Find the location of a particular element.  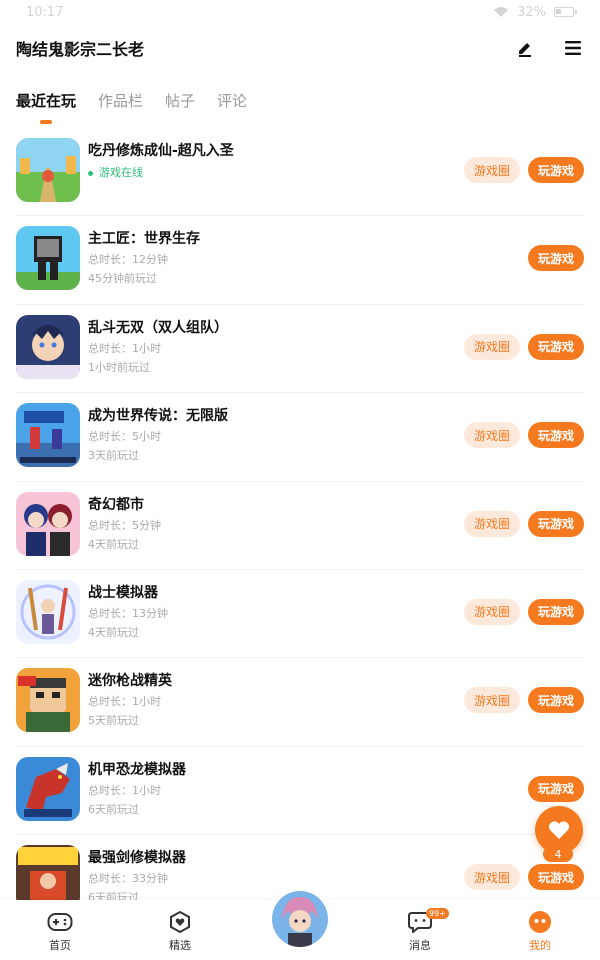

profile-tabs: 最近在玩 作品栏 帖子 评论 is located at coordinates (300, 106).